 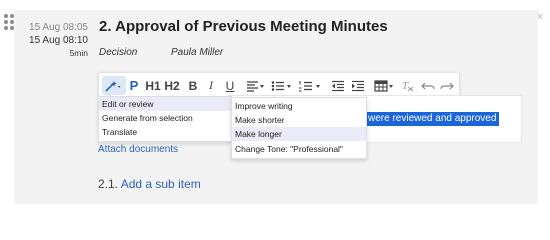 I want to click on submenu-item-make-longer: Make longer, so click(x=299, y=134).